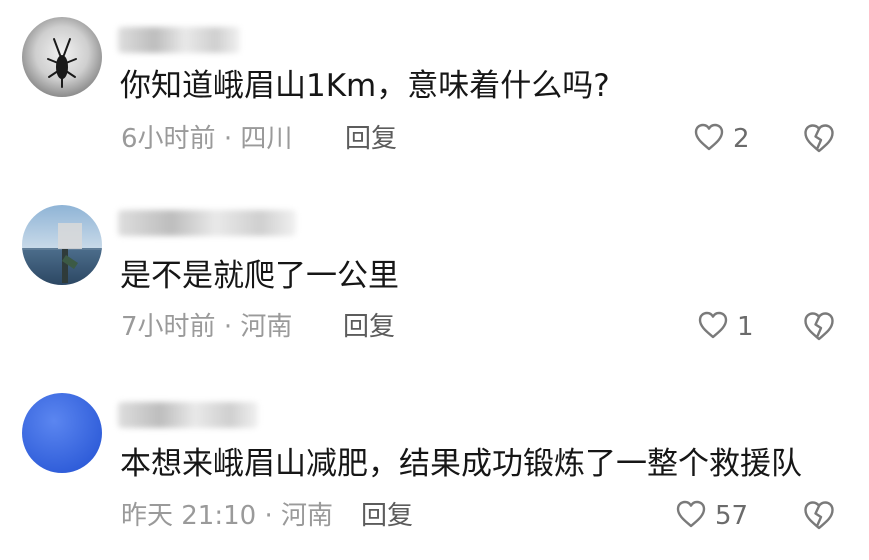 The image size is (869, 560). I want to click on comment-meta: 昨天 21:10 · 河南, so click(227, 516).